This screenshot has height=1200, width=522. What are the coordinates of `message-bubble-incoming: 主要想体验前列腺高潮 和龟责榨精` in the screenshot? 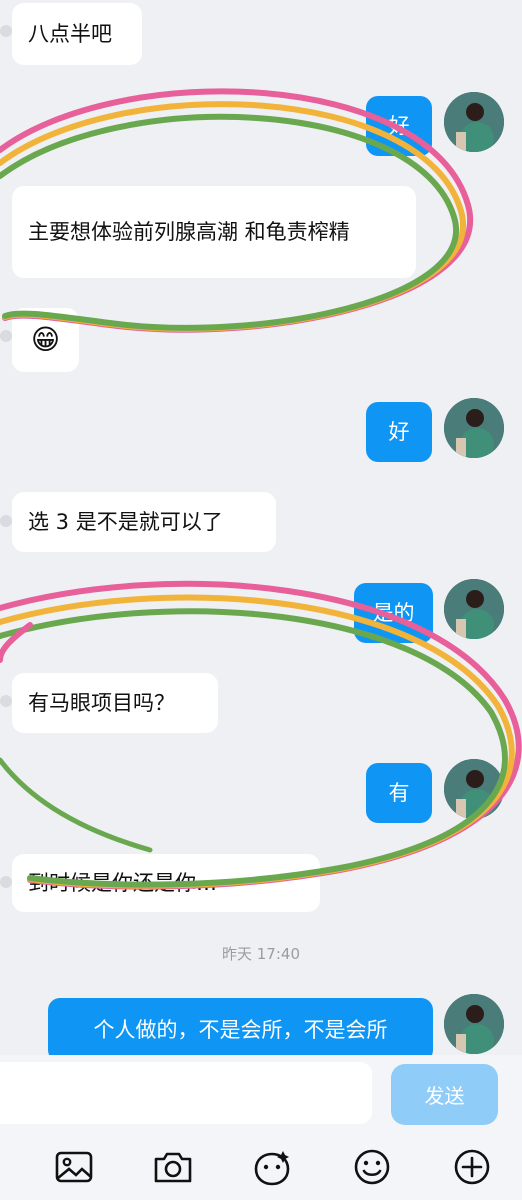 It's located at (214, 232).